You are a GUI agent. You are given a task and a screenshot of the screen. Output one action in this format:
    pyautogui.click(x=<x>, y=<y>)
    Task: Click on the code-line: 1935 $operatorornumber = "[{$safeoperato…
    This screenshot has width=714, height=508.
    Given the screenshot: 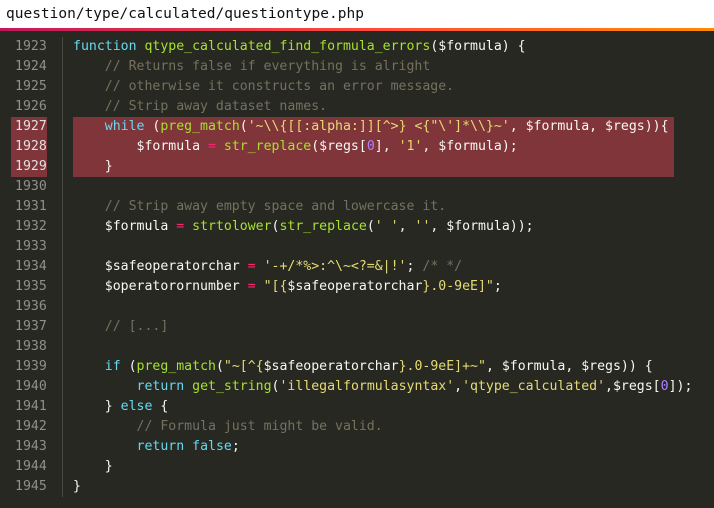 What is the action you would take?
    pyautogui.click(x=357, y=287)
    